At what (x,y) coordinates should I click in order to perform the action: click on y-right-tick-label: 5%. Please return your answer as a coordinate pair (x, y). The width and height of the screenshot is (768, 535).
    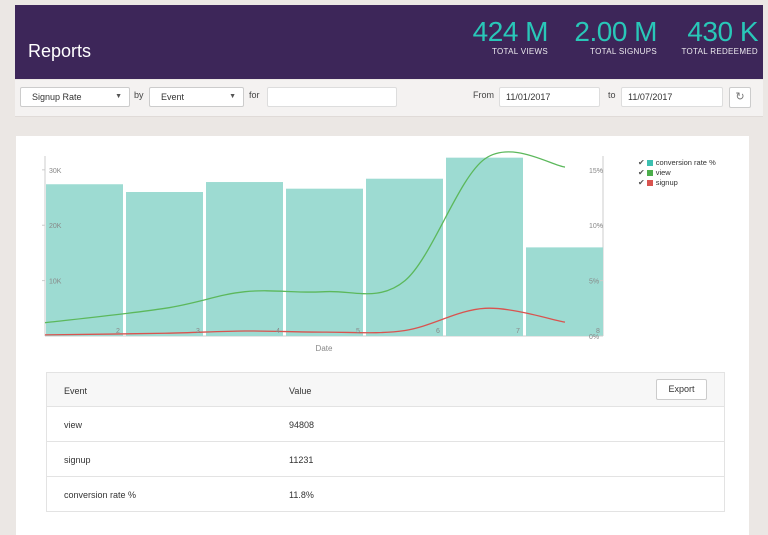
    Looking at the image, I should click on (594, 282).